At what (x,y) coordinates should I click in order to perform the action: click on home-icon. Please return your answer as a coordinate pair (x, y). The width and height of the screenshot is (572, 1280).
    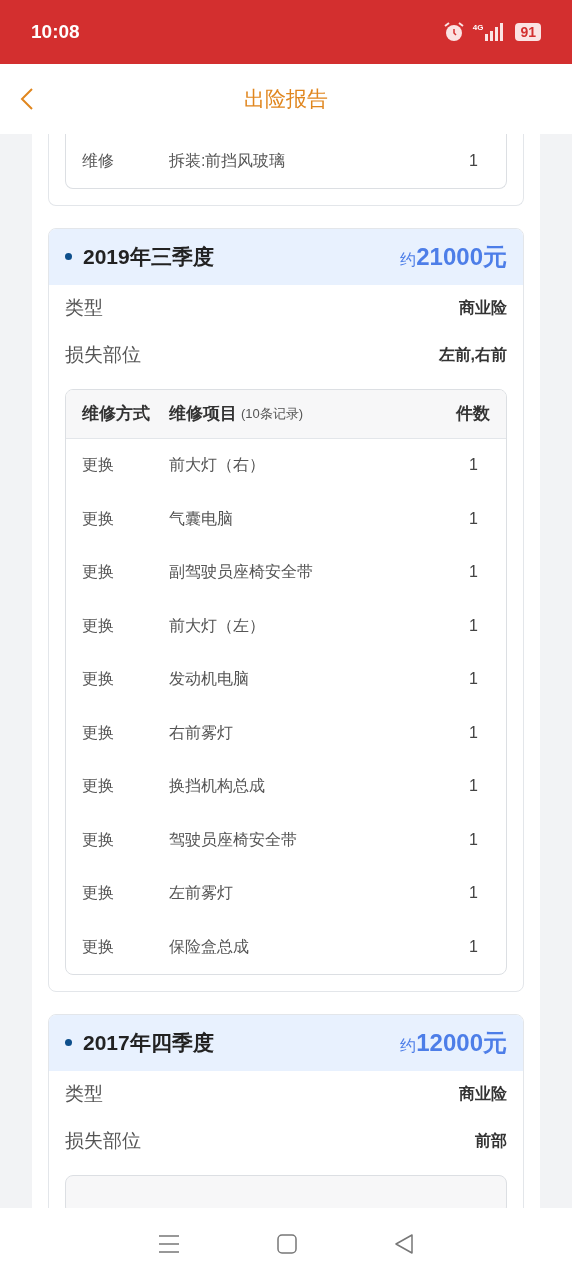
    Looking at the image, I should click on (287, 1244).